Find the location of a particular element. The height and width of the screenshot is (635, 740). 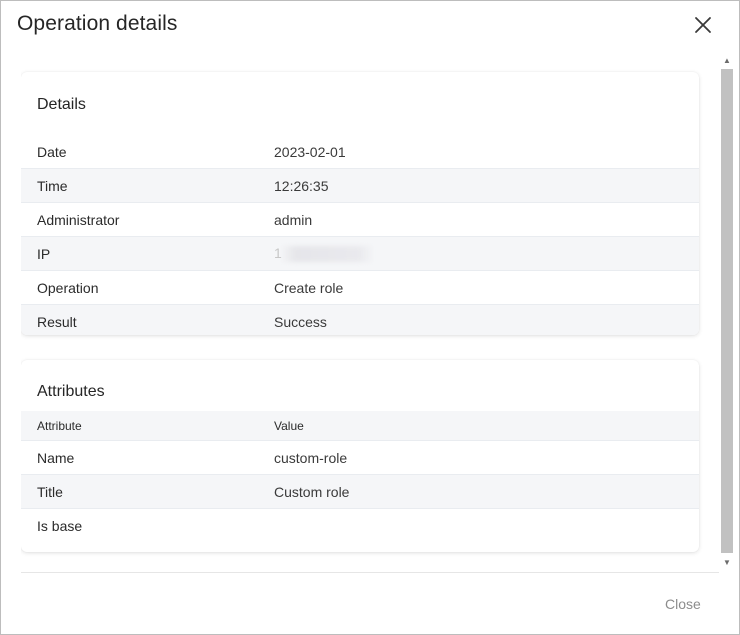

table-row: Result Success is located at coordinates (360, 319).